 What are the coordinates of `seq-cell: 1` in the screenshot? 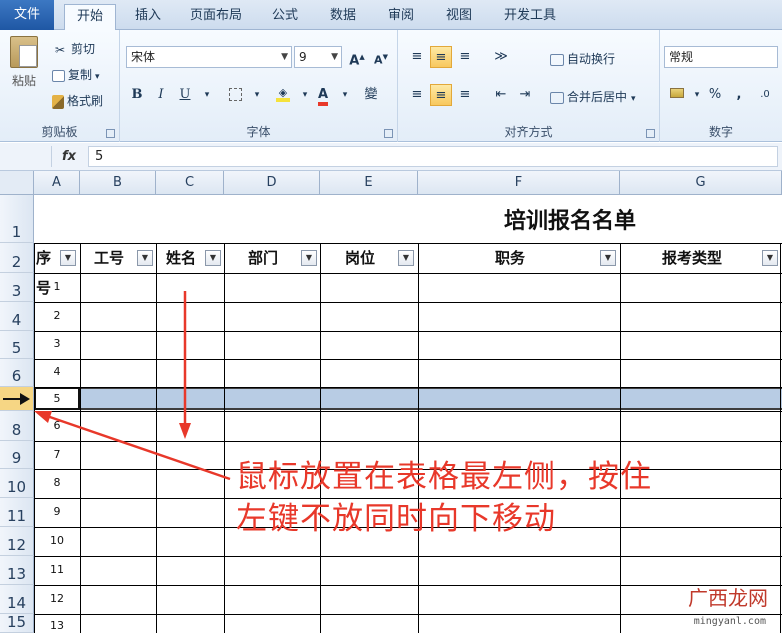 It's located at (57, 286).